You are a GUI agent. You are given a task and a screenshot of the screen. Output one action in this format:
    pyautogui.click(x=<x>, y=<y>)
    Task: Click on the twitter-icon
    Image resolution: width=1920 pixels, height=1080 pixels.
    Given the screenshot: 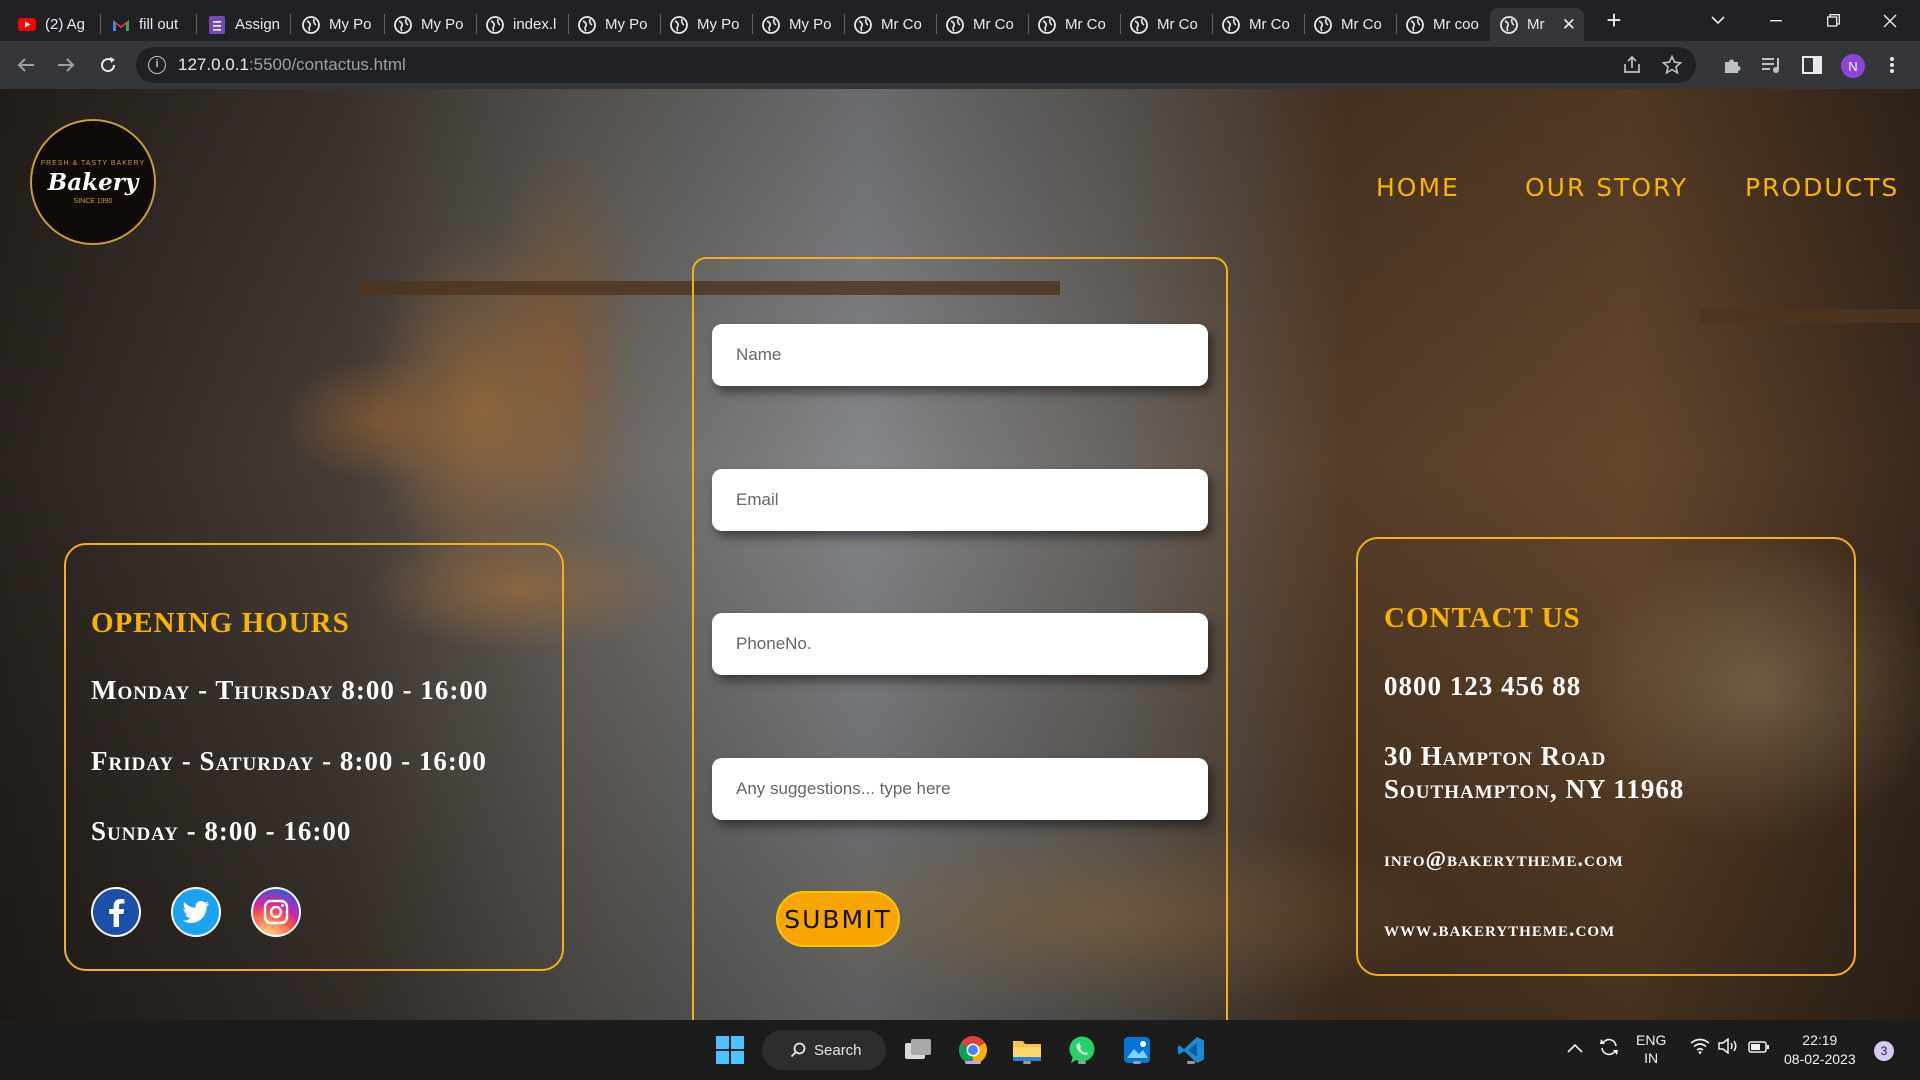 What is the action you would take?
    pyautogui.click(x=196, y=912)
    